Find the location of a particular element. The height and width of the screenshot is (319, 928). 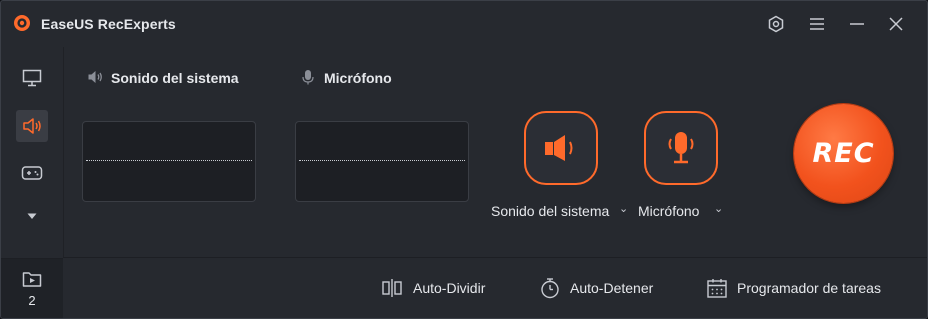

monitor-icon is located at coordinates (32, 78).